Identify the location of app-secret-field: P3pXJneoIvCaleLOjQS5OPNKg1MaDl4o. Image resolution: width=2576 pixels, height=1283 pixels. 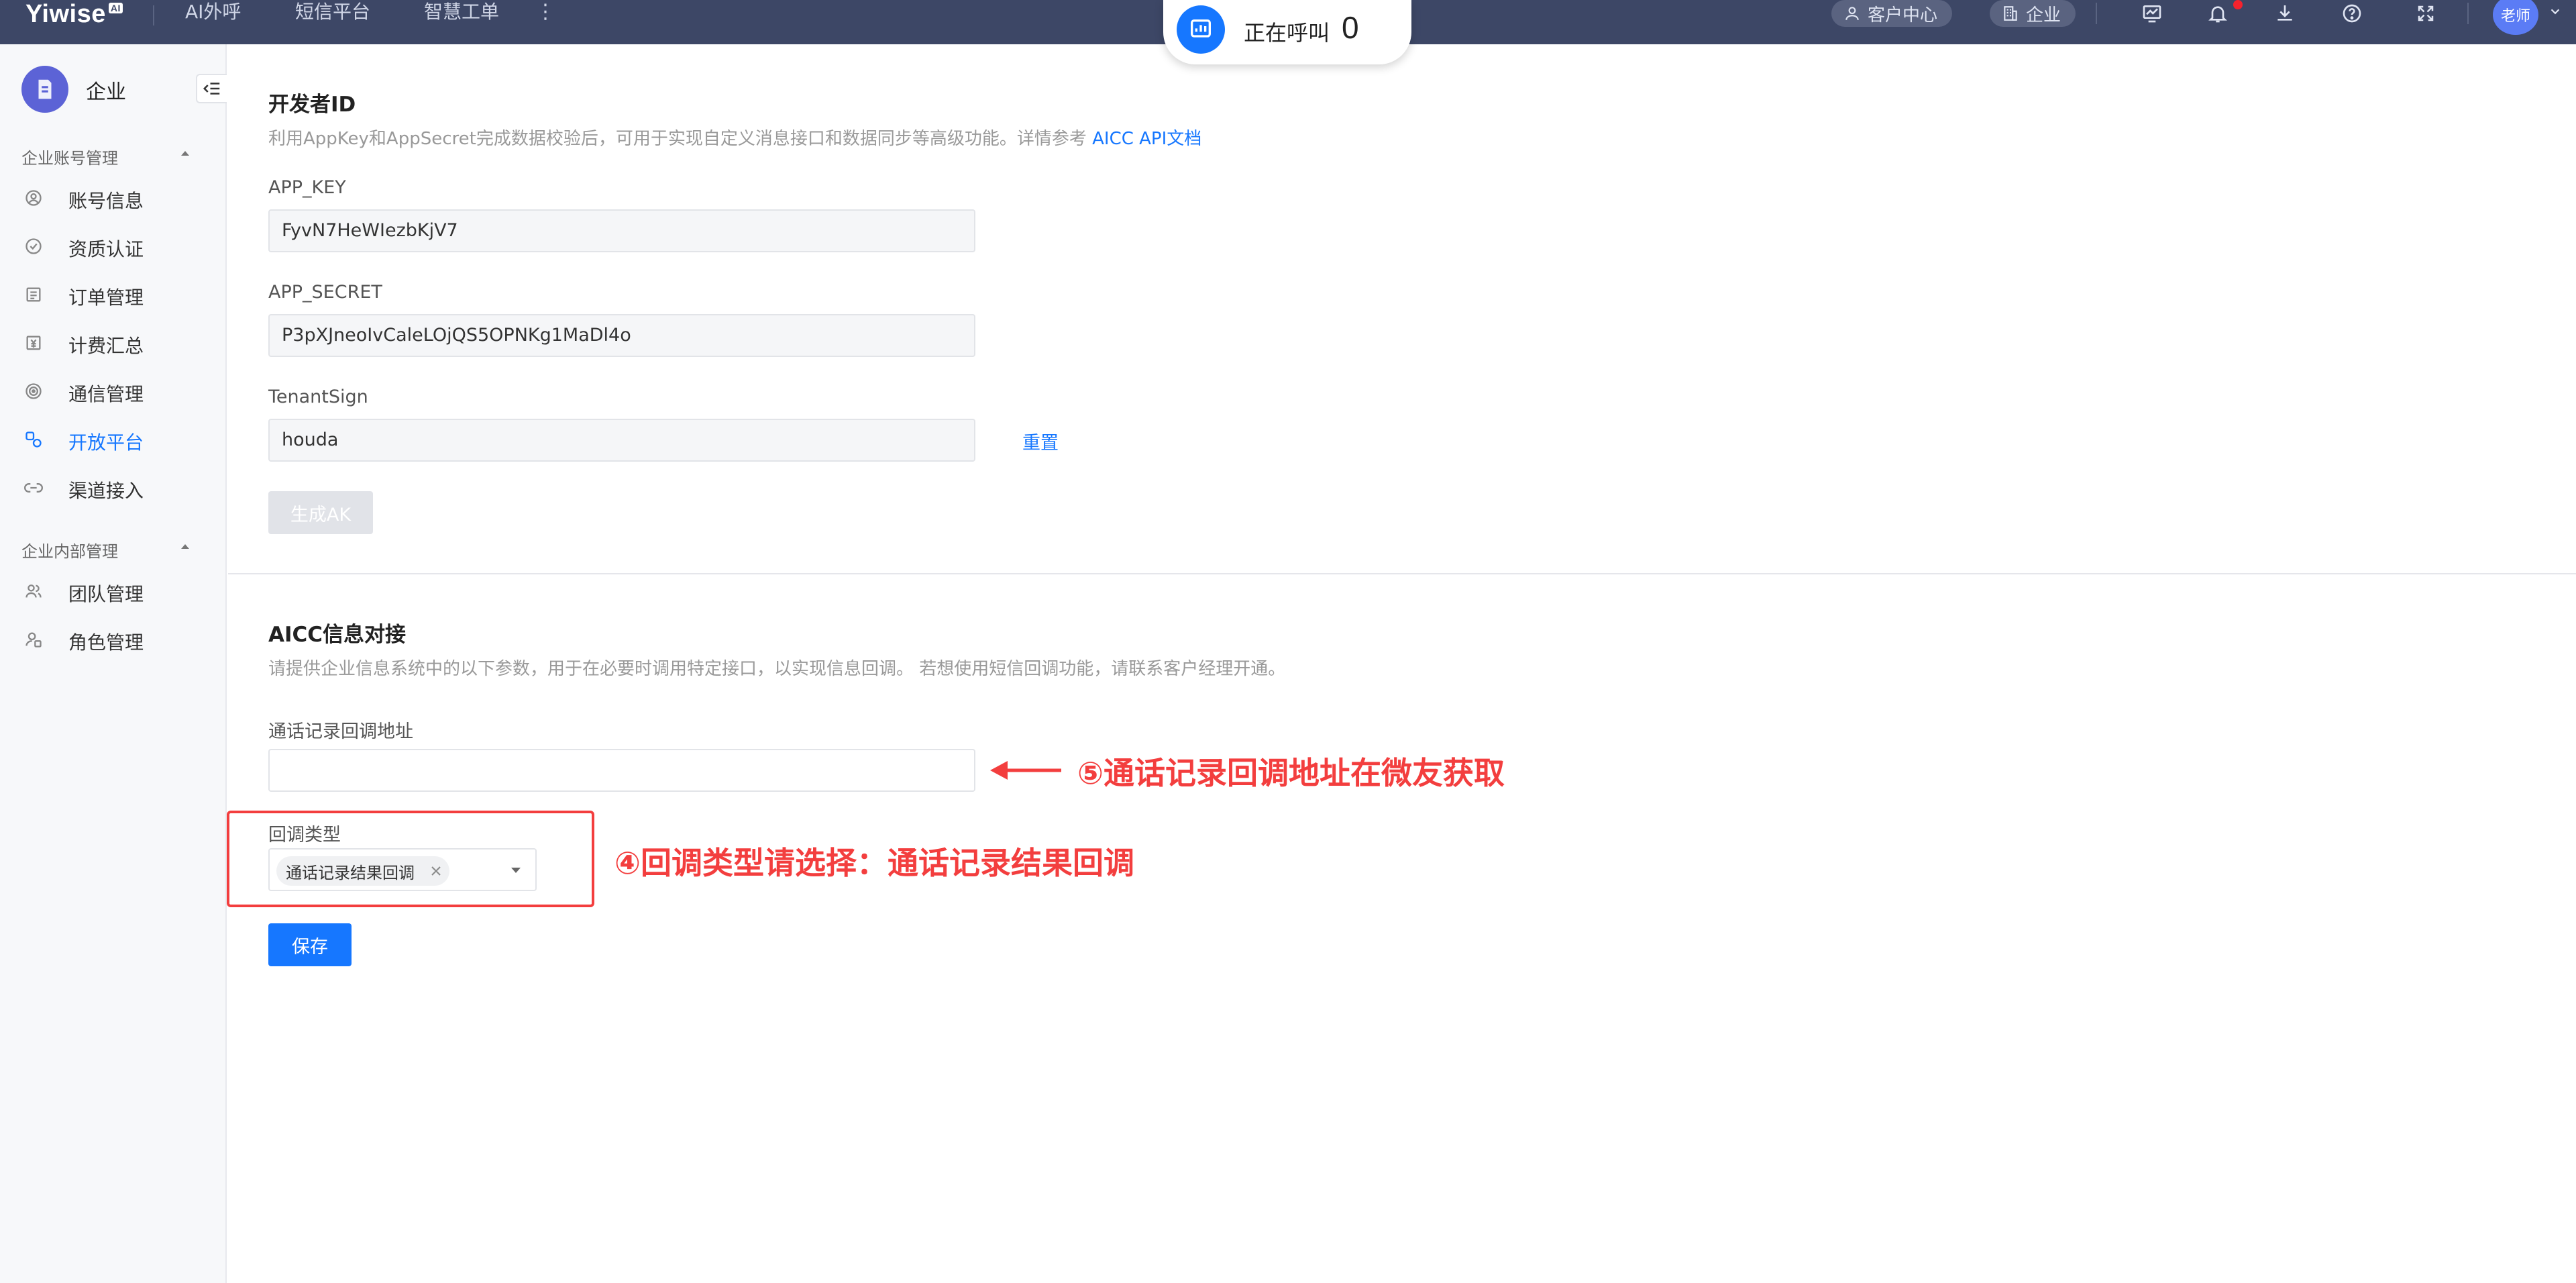
(621, 335).